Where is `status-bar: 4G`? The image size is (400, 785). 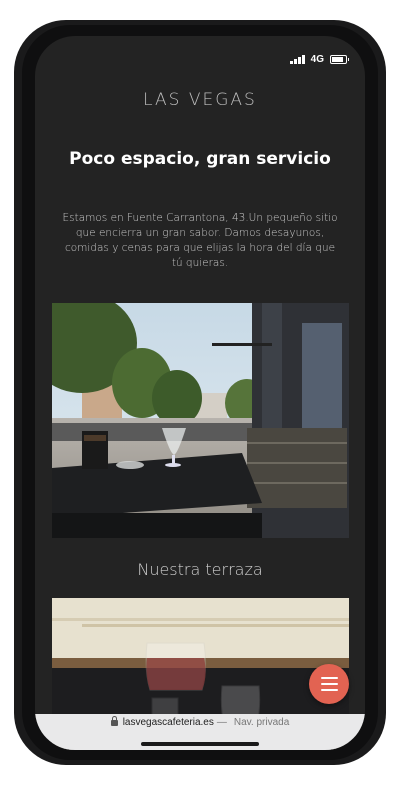
status-bar: 4G is located at coordinates (319, 59).